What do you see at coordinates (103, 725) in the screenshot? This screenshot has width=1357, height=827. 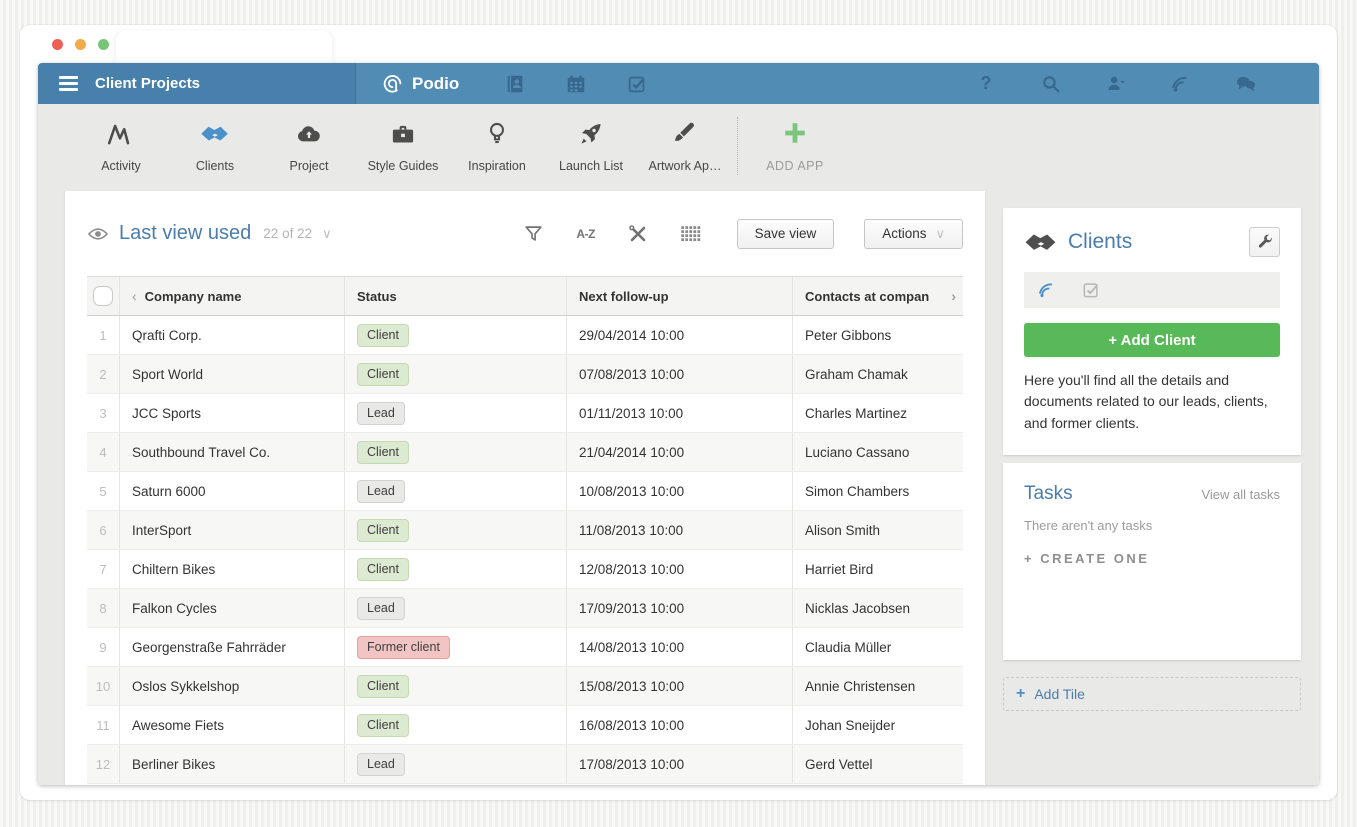 I see `row-number: 11` at bounding box center [103, 725].